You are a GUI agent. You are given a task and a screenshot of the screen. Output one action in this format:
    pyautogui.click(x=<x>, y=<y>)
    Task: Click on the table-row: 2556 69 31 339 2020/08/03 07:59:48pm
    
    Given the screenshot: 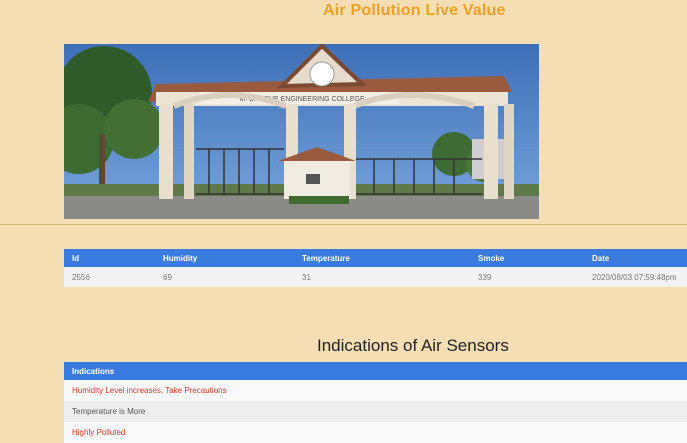 What is the action you would take?
    pyautogui.click(x=375, y=277)
    